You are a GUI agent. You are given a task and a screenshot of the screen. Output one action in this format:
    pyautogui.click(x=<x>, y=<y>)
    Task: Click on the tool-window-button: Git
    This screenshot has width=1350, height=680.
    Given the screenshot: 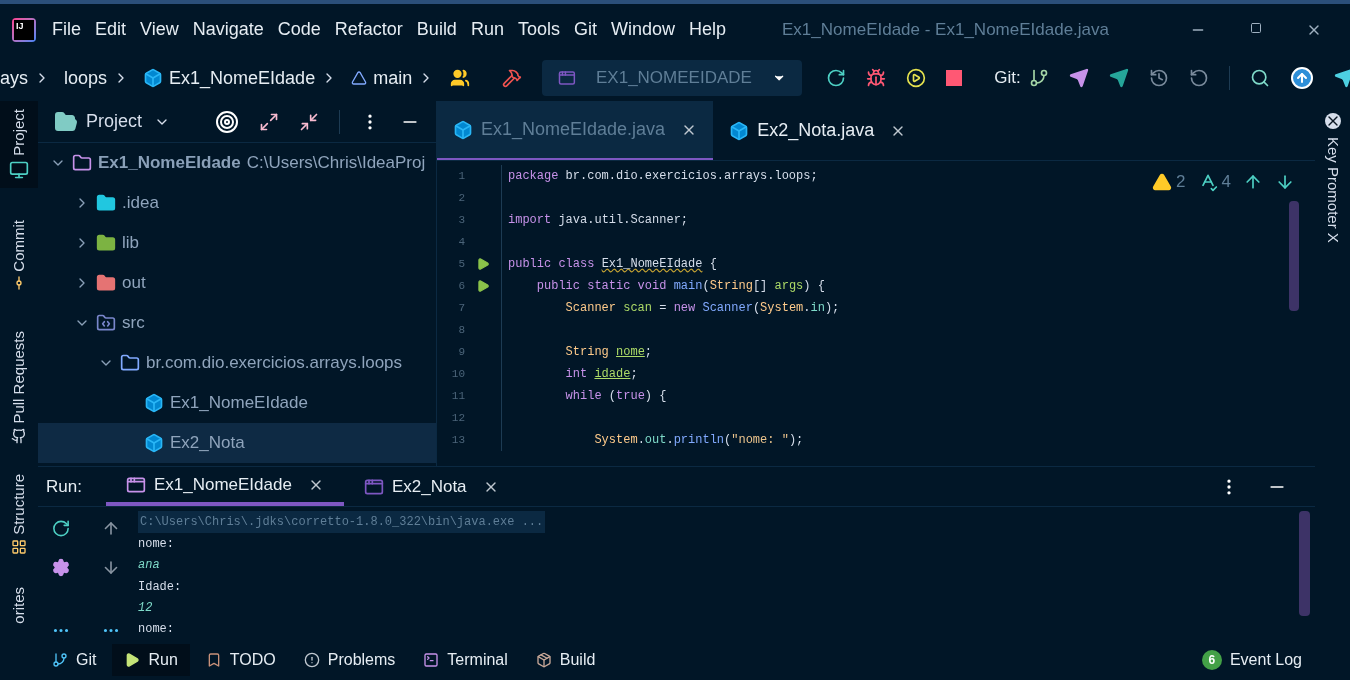 What is the action you would take?
    pyautogui.click(x=74, y=660)
    